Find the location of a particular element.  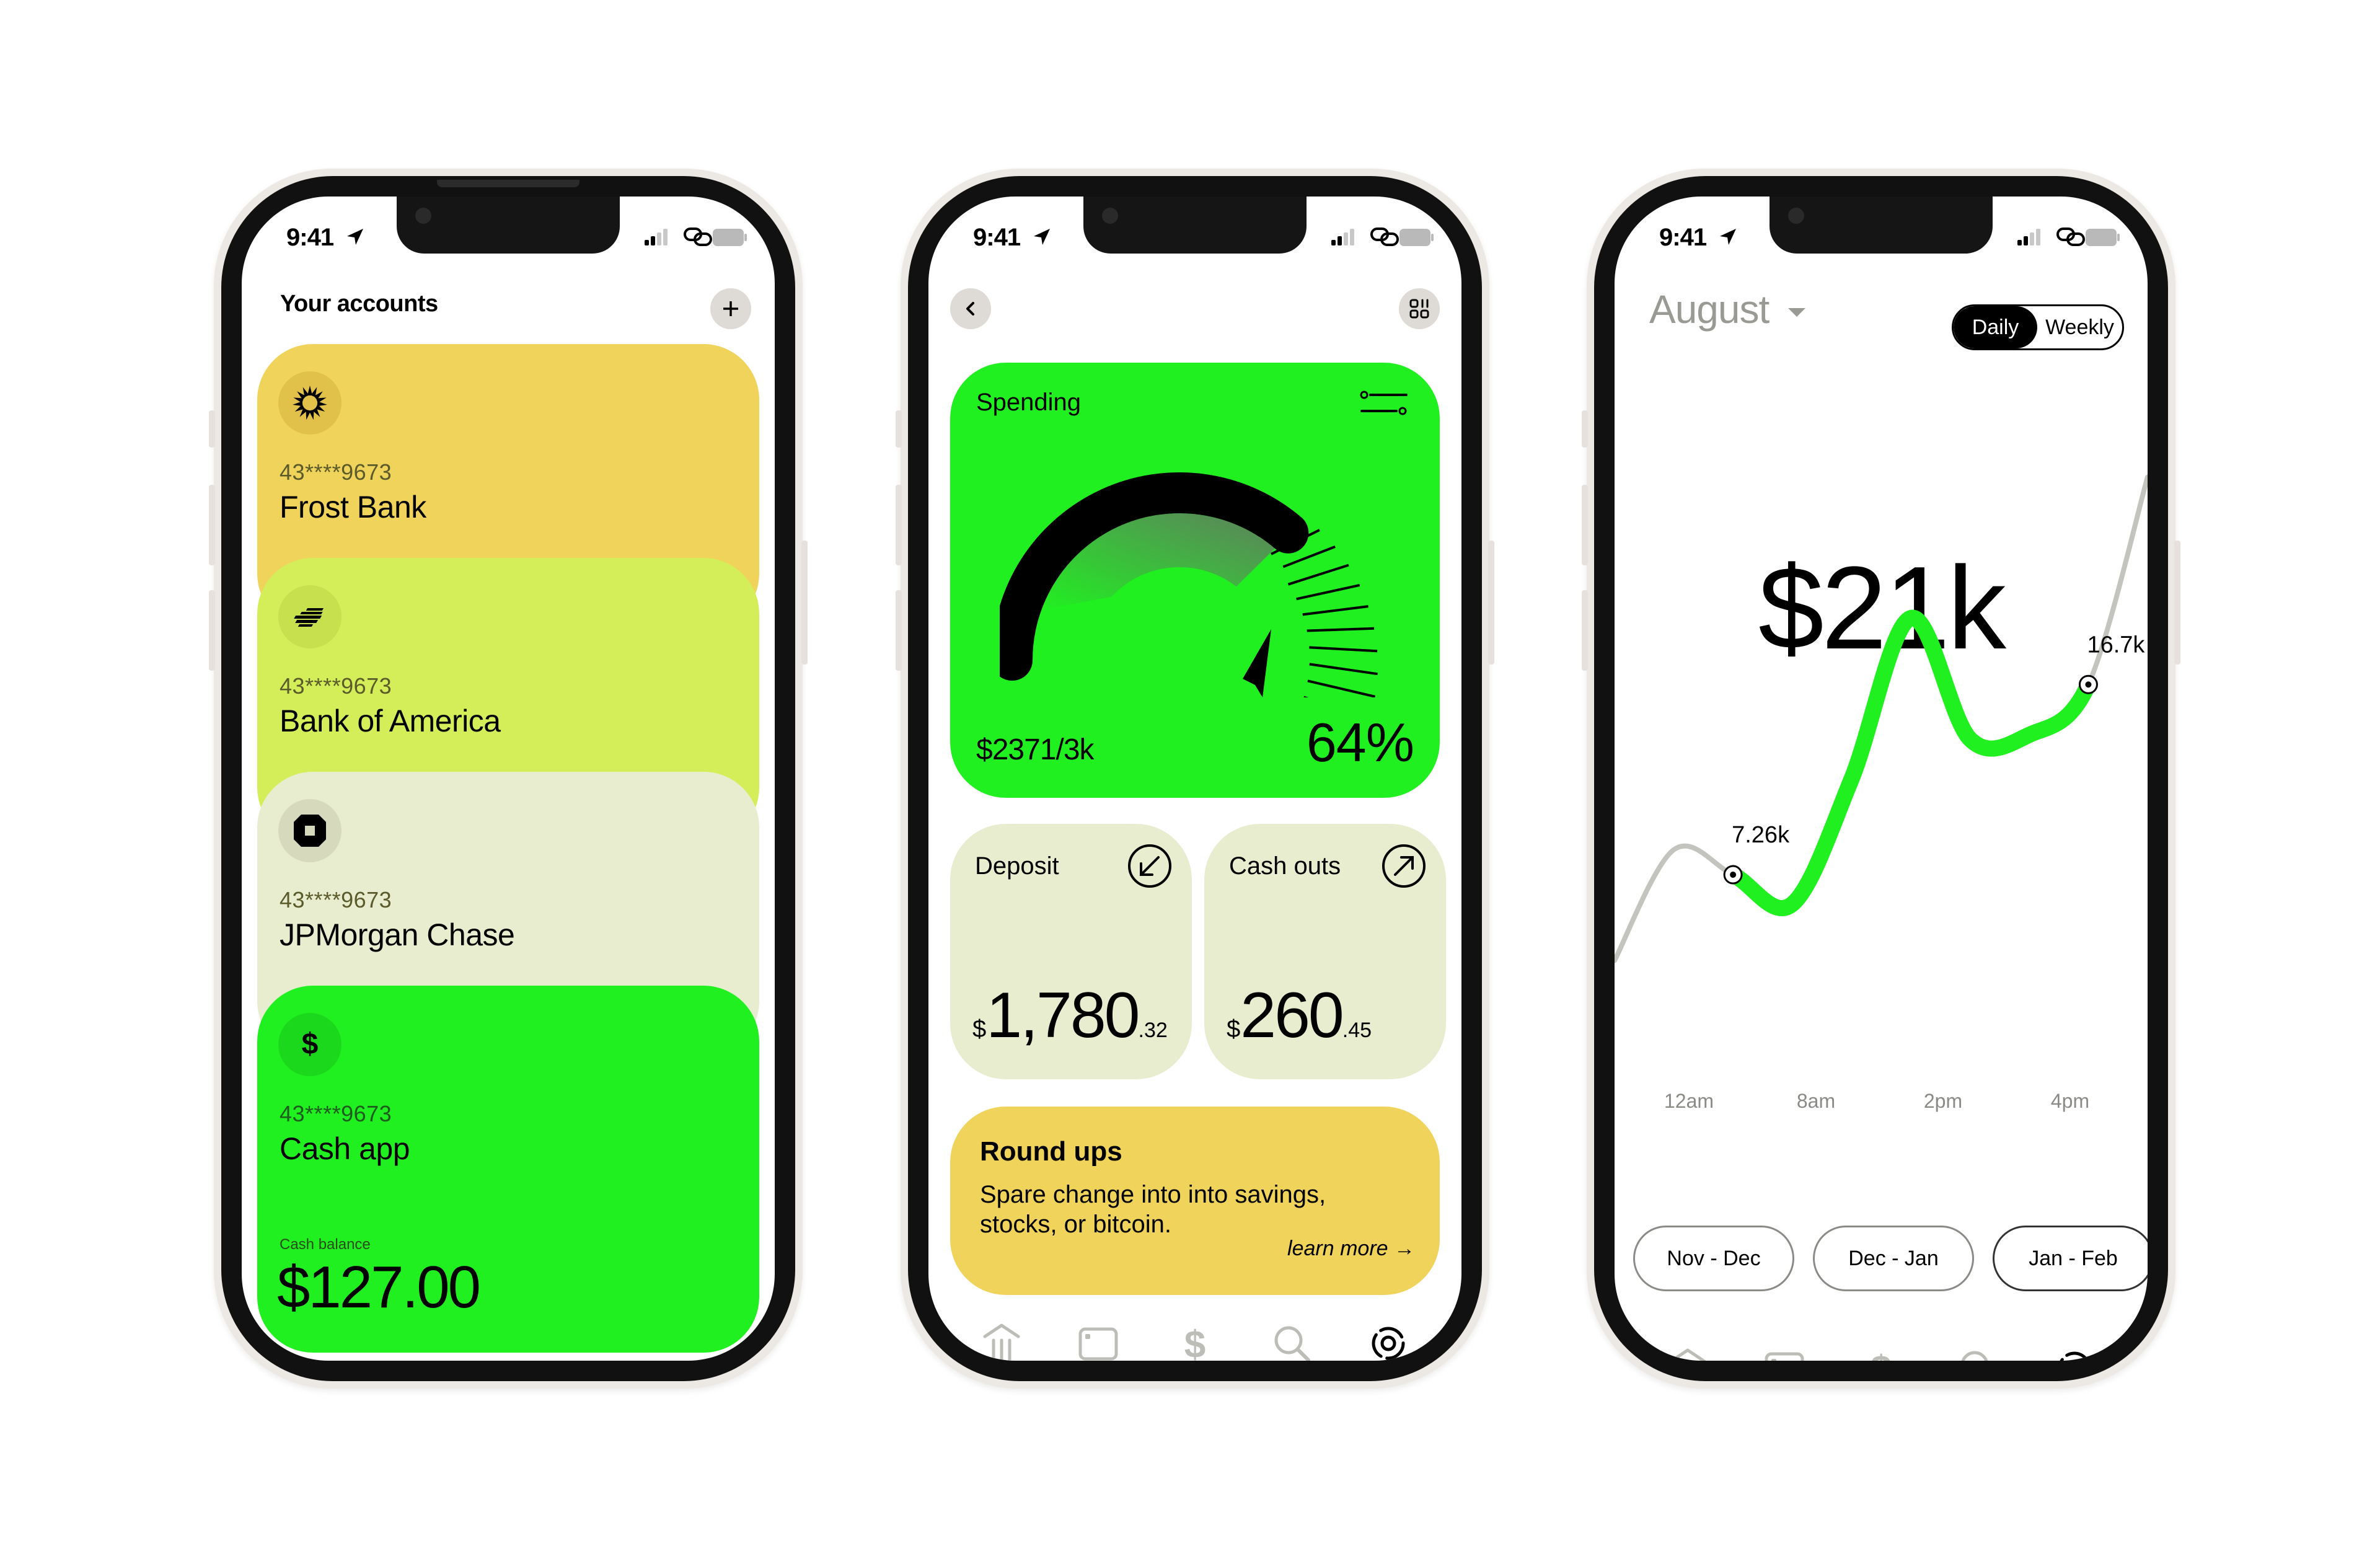

account-name: Bank of America is located at coordinates (390, 721).